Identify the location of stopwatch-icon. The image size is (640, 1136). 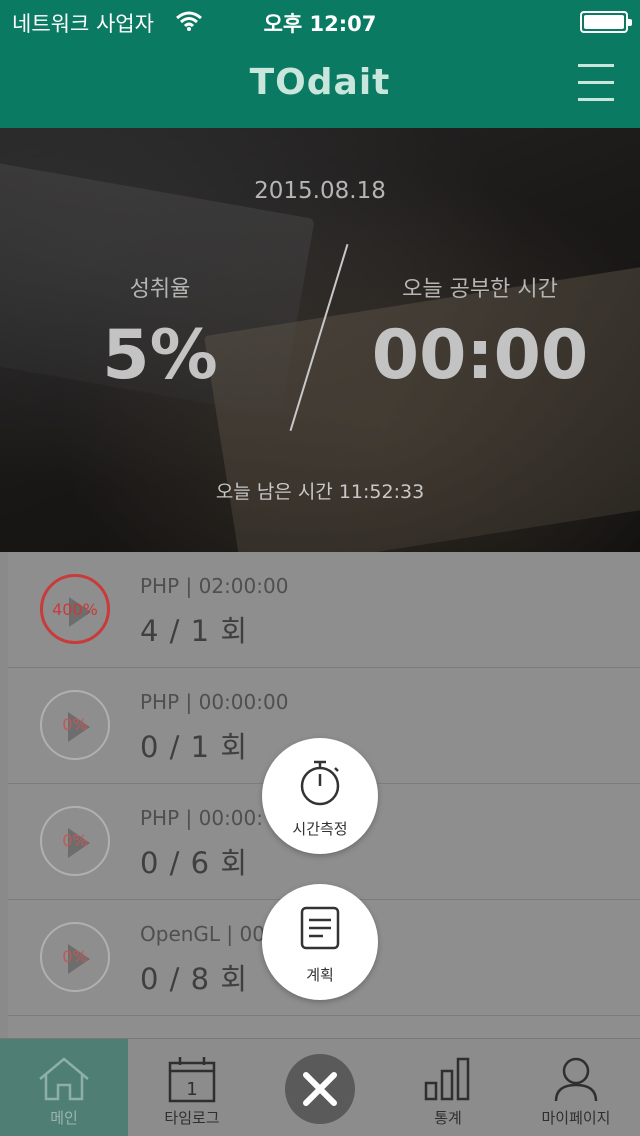
(320, 783).